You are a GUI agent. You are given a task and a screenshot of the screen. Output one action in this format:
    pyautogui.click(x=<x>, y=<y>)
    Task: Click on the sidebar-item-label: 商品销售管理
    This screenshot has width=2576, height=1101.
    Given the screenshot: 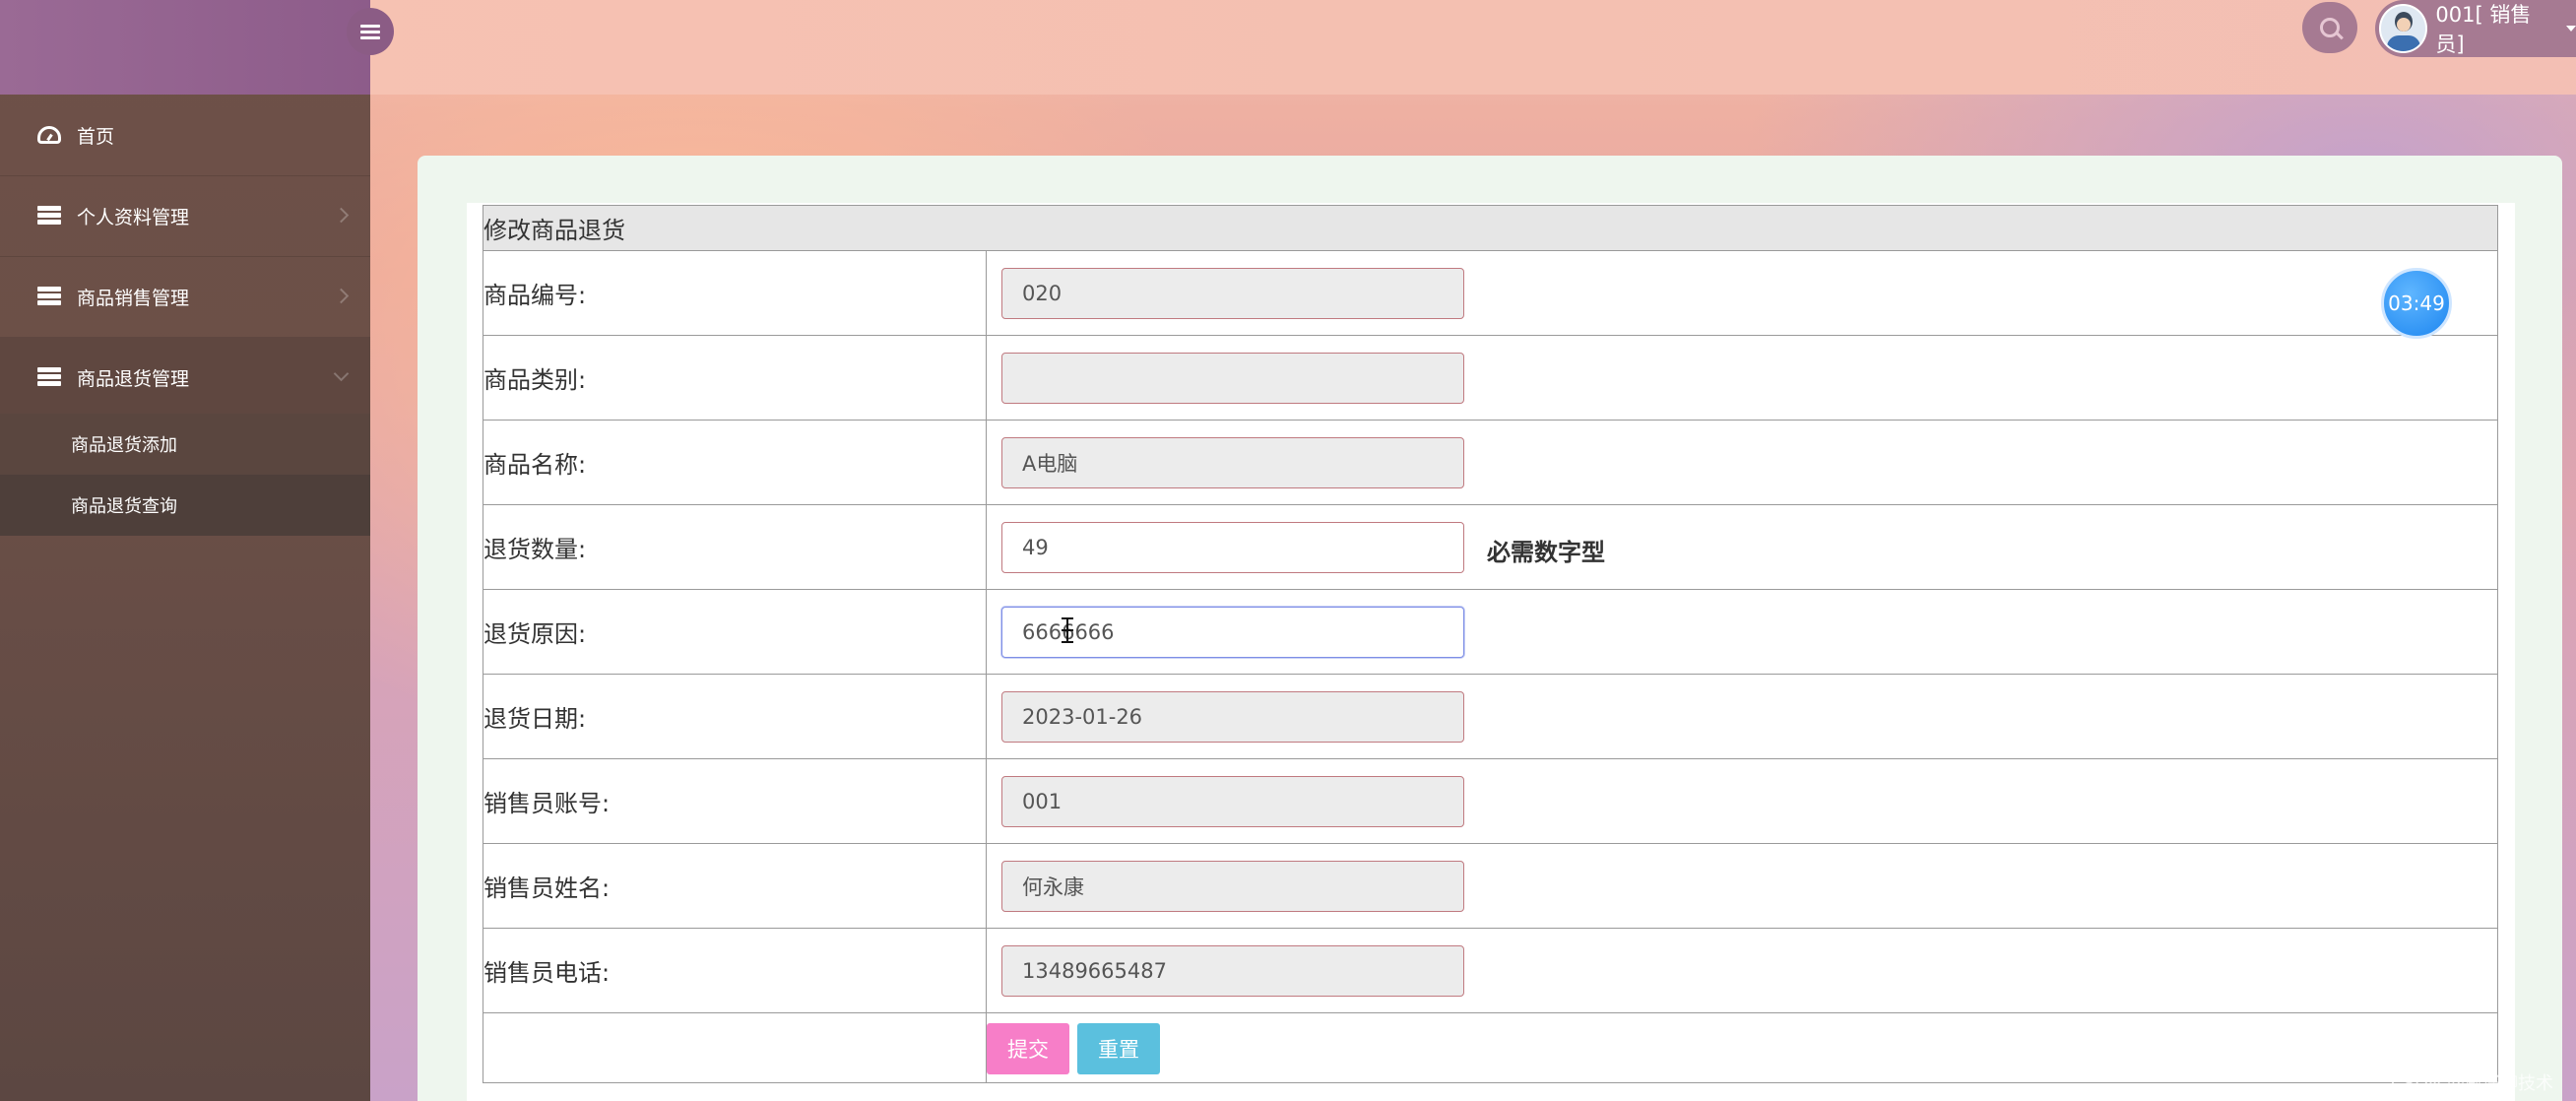 What is the action you would take?
    pyautogui.click(x=133, y=298)
    